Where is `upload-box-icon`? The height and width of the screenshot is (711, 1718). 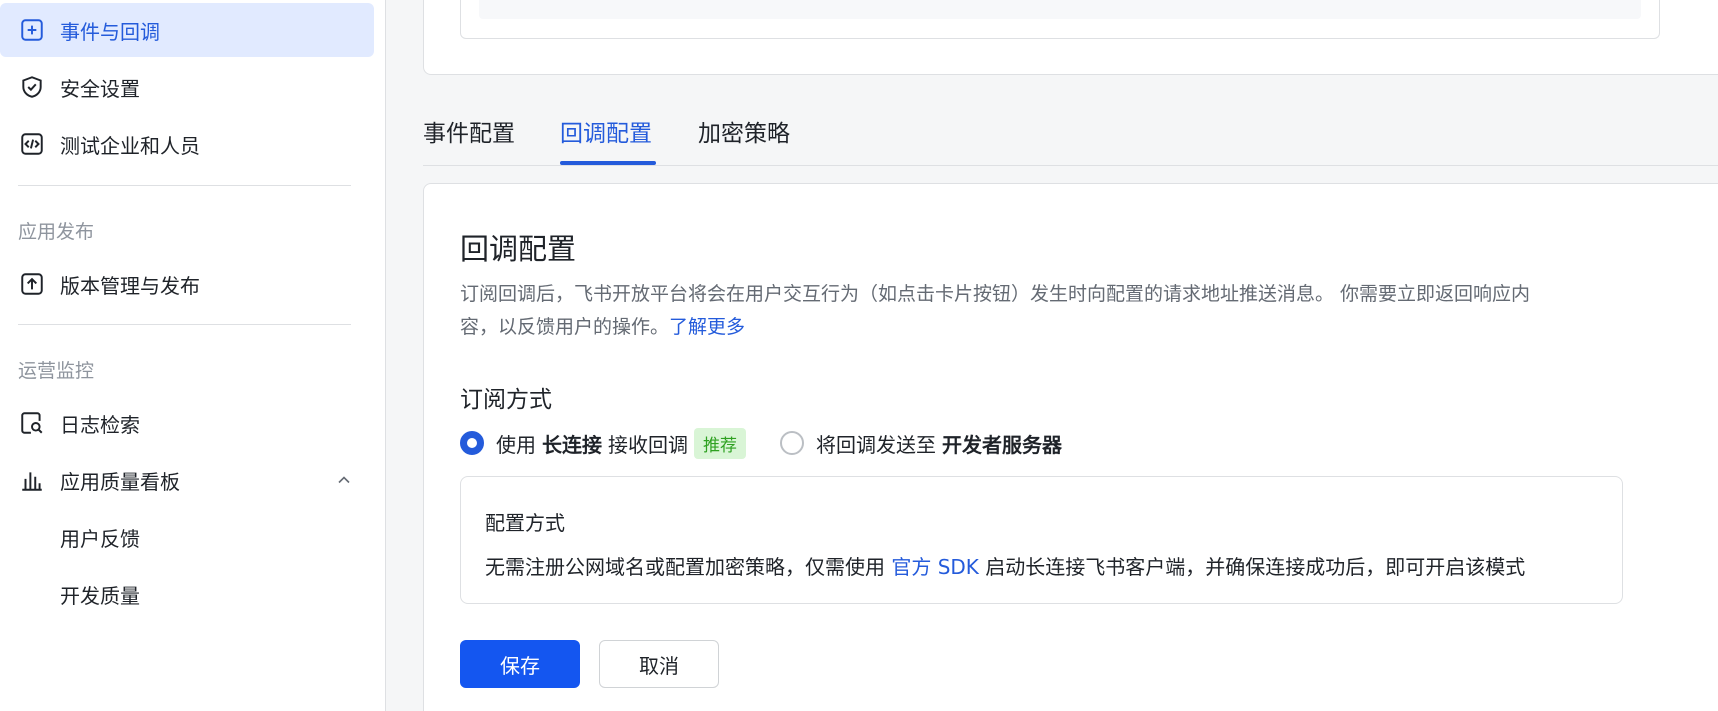
upload-box-icon is located at coordinates (32, 284).